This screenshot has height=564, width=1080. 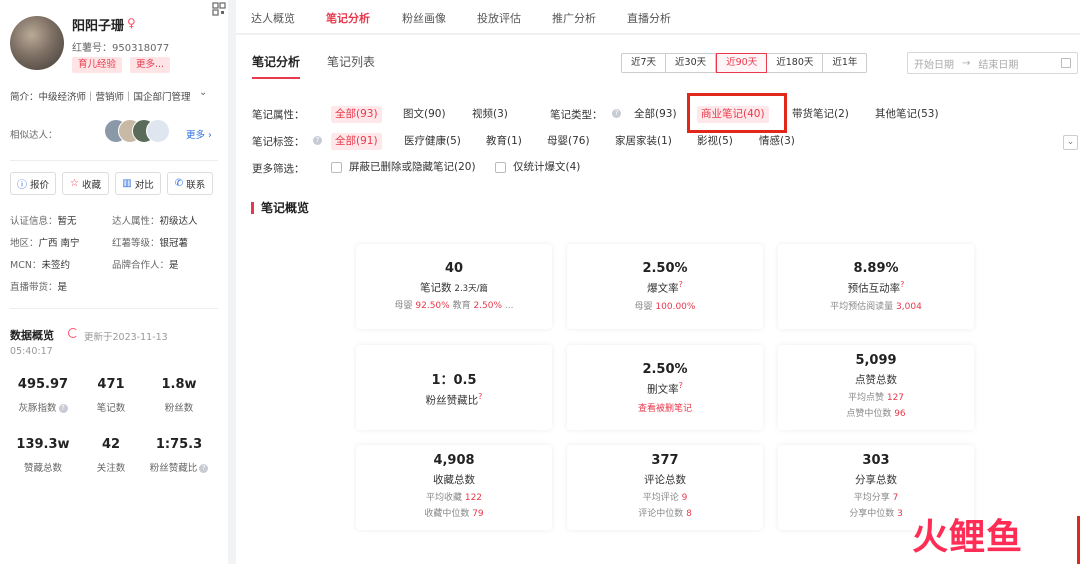 What do you see at coordinates (43, 455) in the screenshot?
I see `stat-likes-collects: 139.3w 赞藏总数` at bounding box center [43, 455].